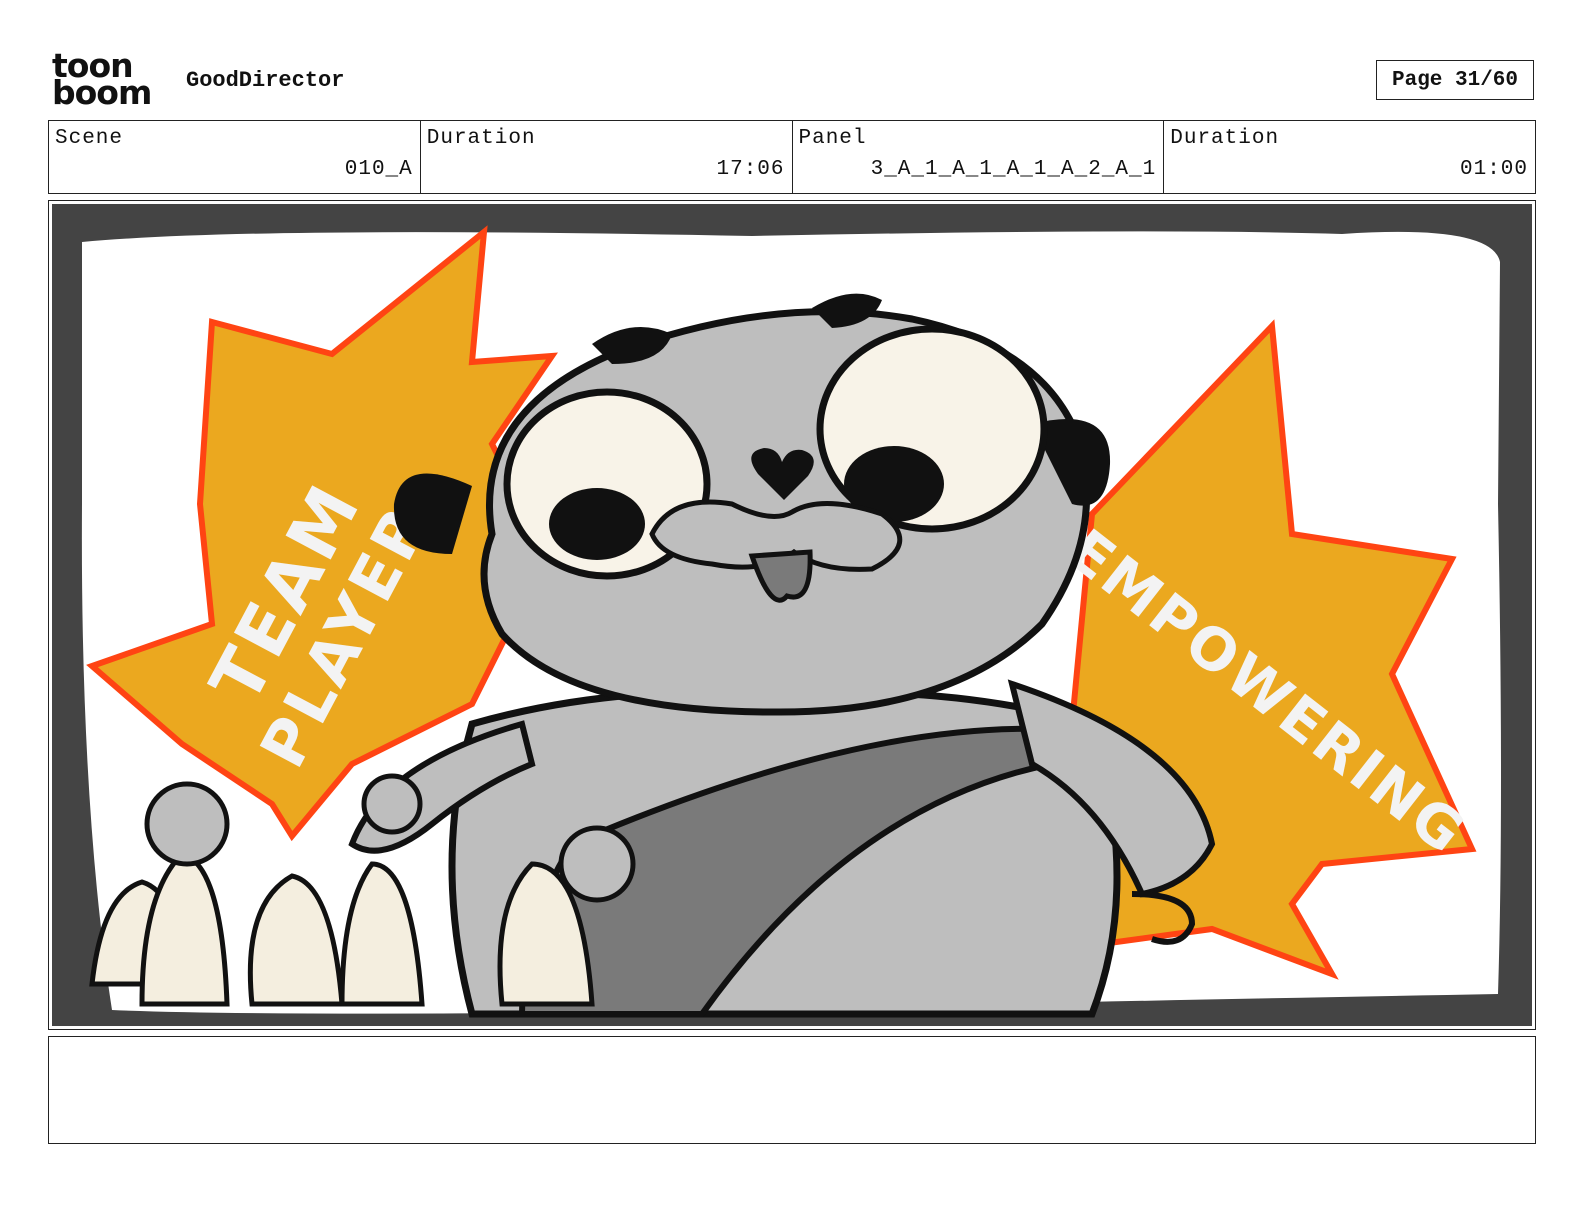 The image size is (1584, 1224). I want to click on page-number-badge: Page 31/60, so click(1455, 80).